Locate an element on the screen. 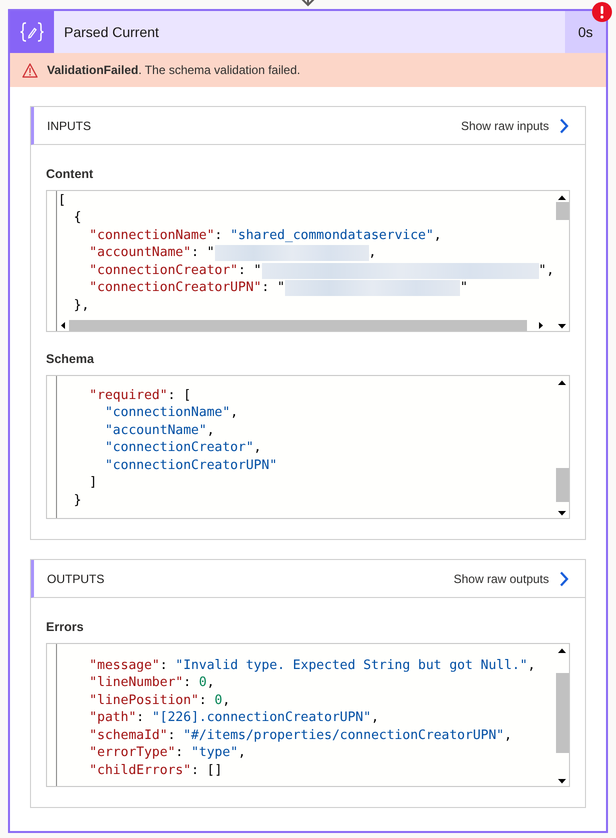 The height and width of the screenshot is (838, 616). code-line: "connectionCreatorUPN": " " is located at coordinates (278, 288).